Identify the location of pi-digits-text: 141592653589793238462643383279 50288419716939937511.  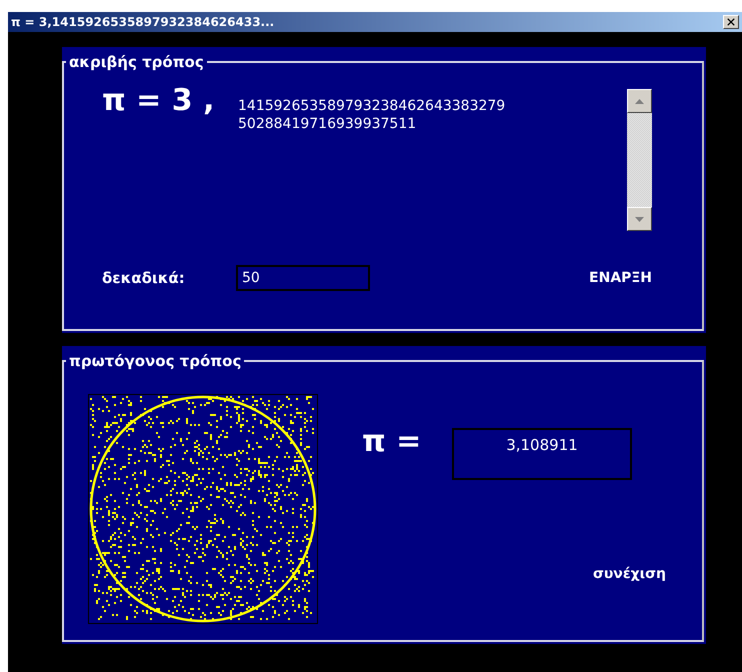
(372, 115).